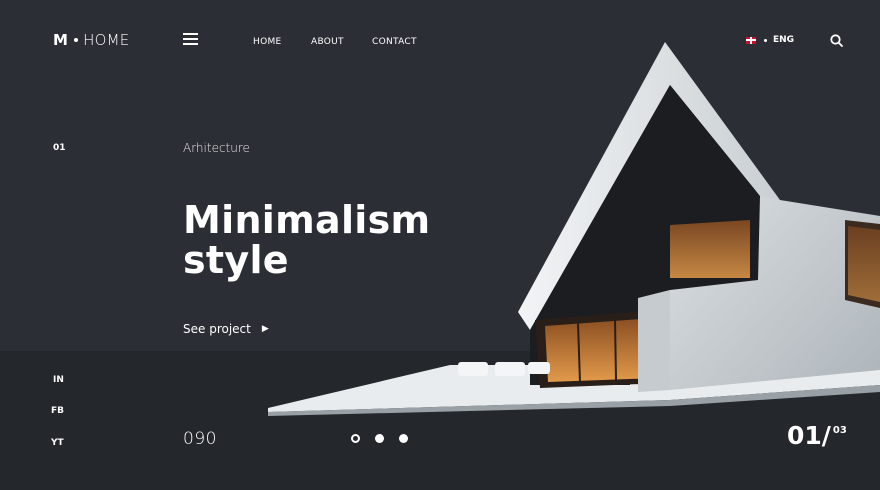 The image size is (880, 490). Describe the element at coordinates (106, 40) in the screenshot. I see `logo-word: HOME` at that location.